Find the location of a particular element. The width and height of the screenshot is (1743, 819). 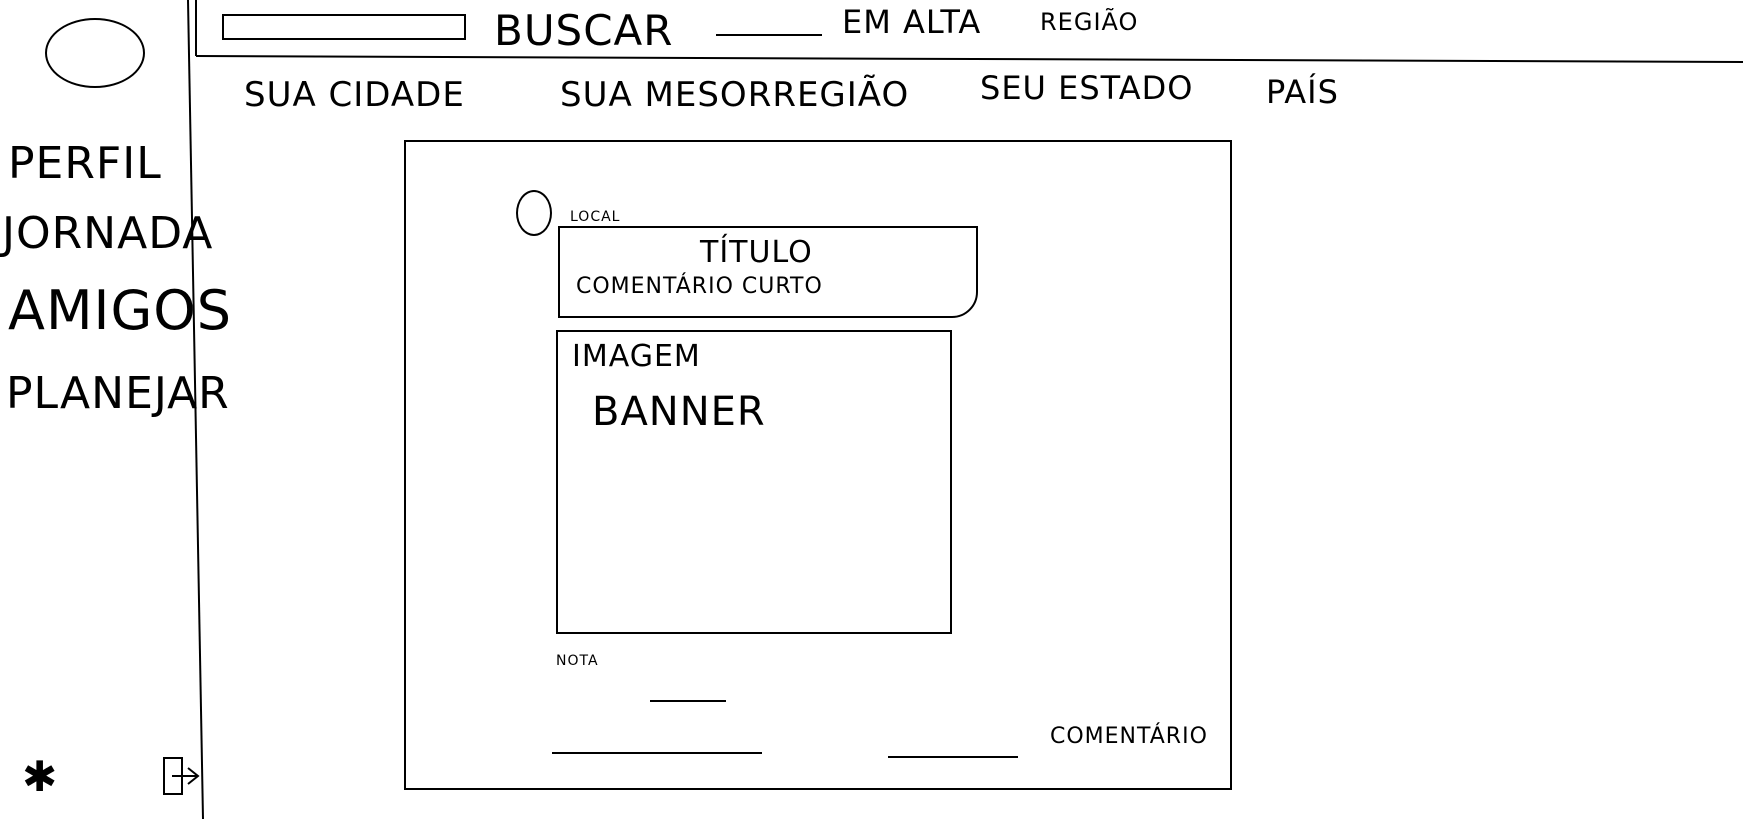

avatar is located at coordinates (95, 53).